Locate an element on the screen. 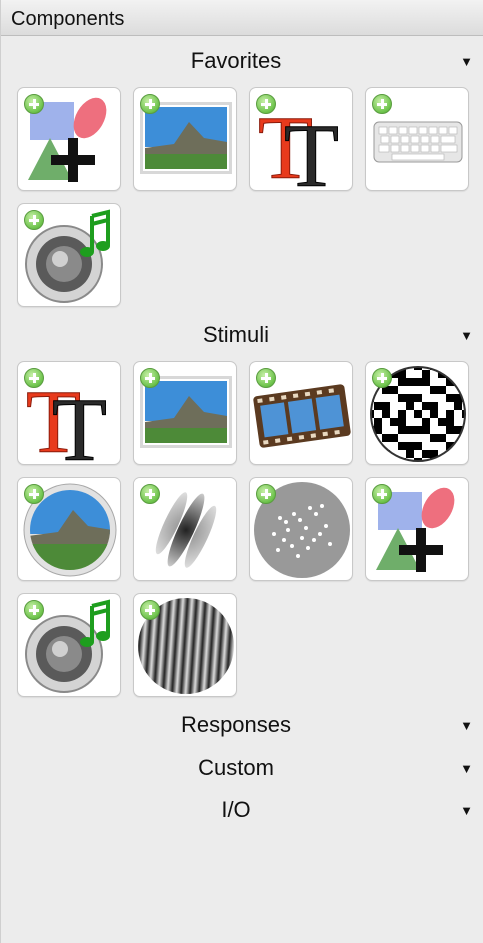 The height and width of the screenshot is (943, 483). favorites-keyboard-tile is located at coordinates (417, 139).